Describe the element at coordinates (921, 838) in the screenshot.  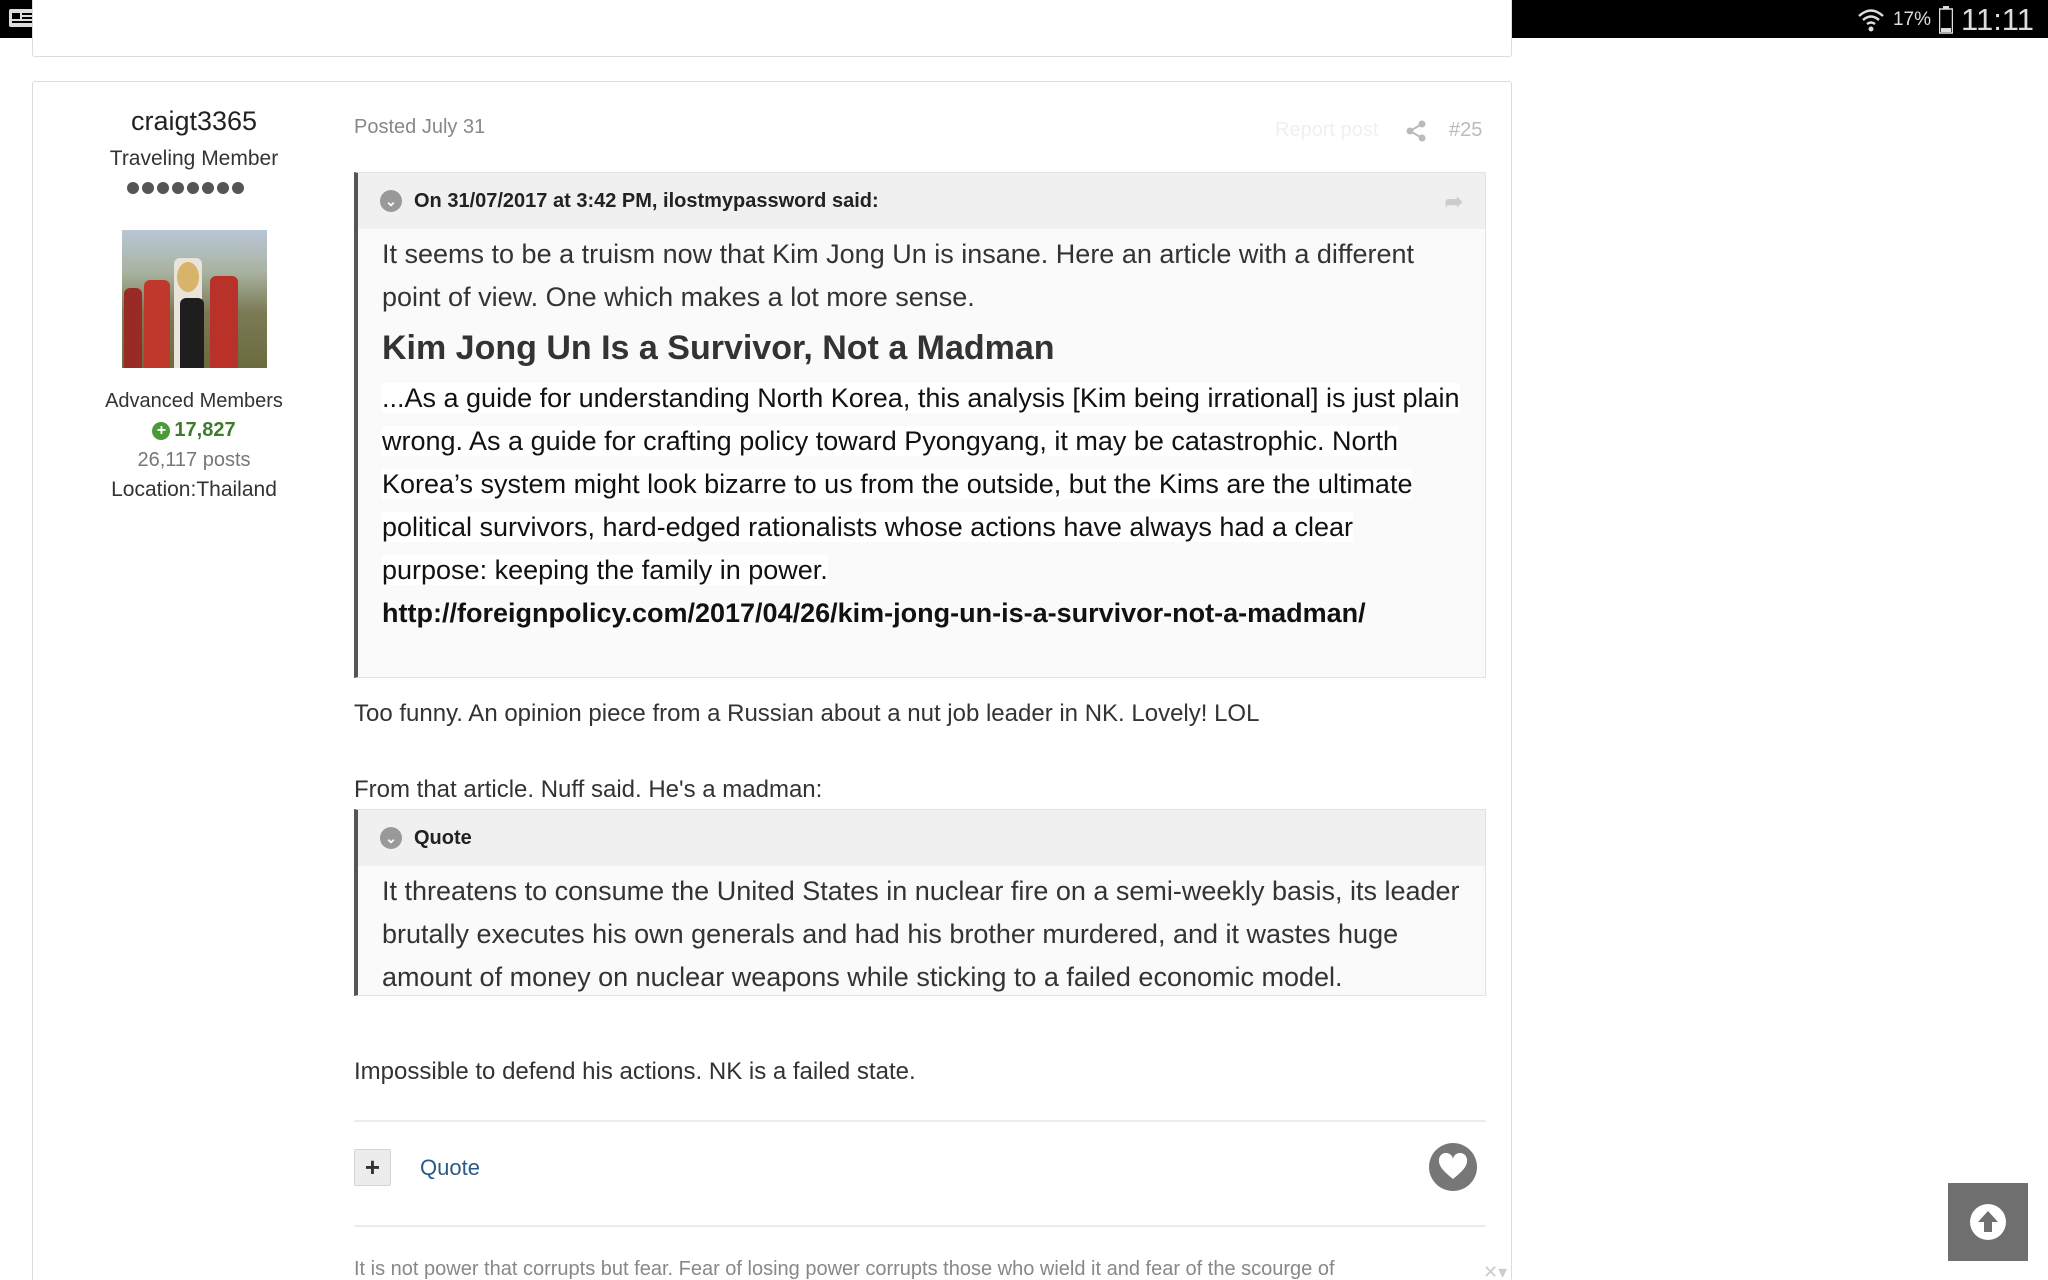
I see `quote-header: ⌄ Quote` at that location.